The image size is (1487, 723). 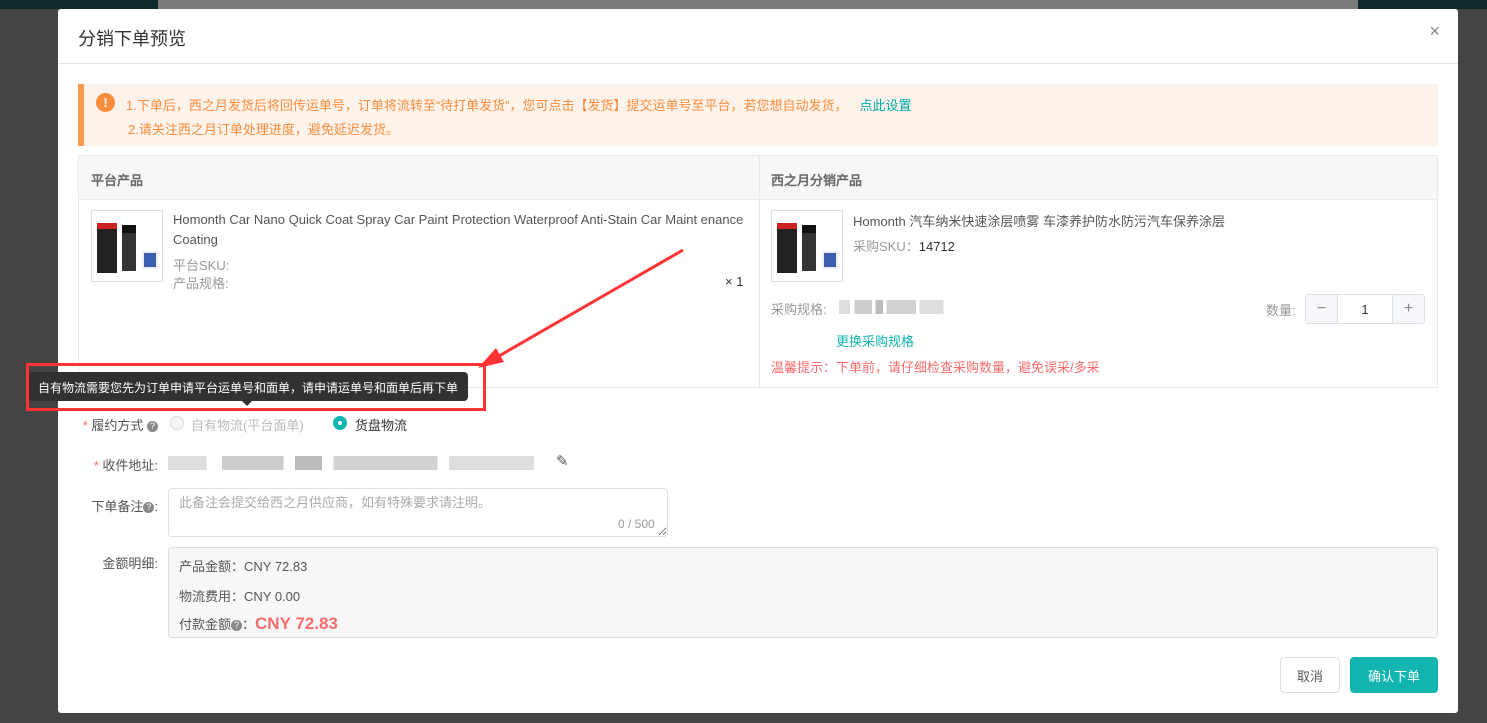 What do you see at coordinates (581, 308) in the screenshot?
I see `annotation-arrow` at bounding box center [581, 308].